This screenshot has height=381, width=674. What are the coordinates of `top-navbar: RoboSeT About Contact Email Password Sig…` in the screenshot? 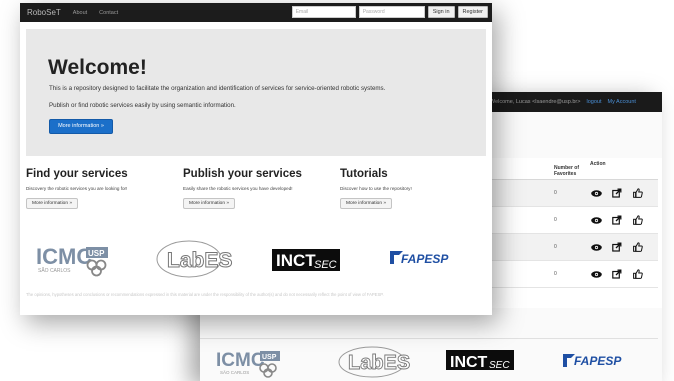 It's located at (256, 12).